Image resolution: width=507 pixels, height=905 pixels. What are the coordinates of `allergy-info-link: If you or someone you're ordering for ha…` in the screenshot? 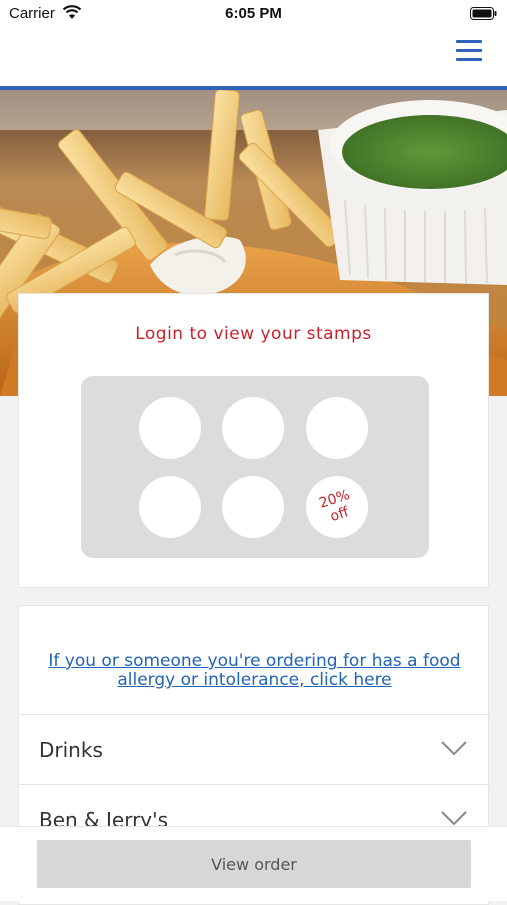 It's located at (254, 671).